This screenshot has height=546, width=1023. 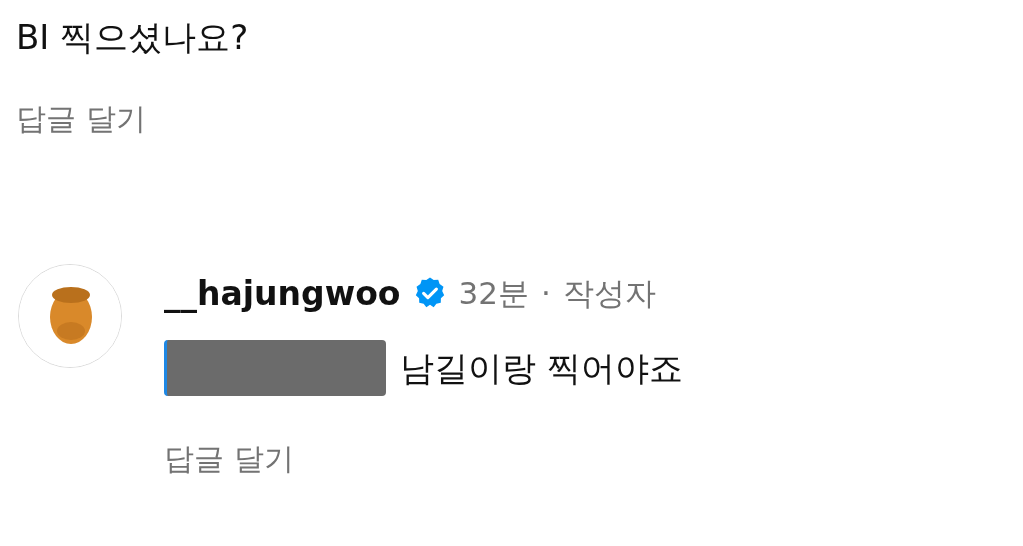 What do you see at coordinates (541, 368) in the screenshot?
I see `reply-text: 남길이랑 찍어야죠` at bounding box center [541, 368].